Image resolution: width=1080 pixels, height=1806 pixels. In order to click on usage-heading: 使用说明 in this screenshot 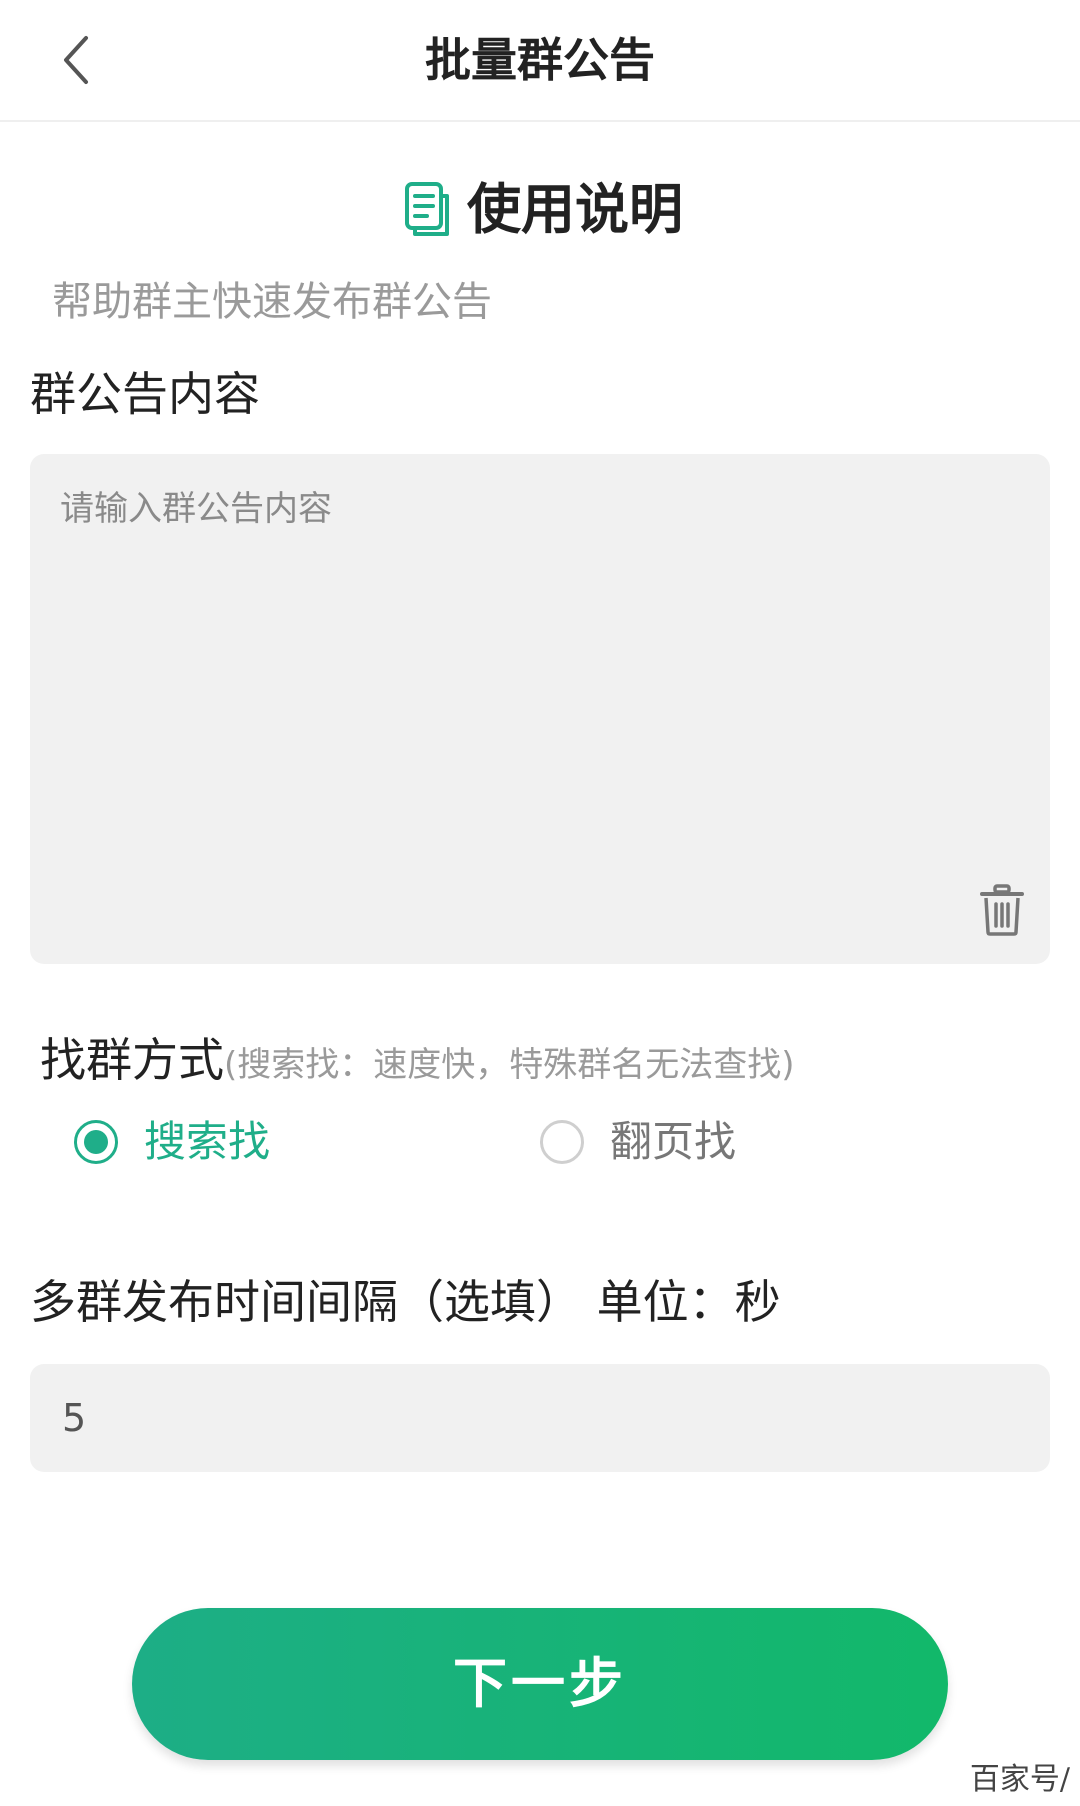, I will do `click(540, 210)`.